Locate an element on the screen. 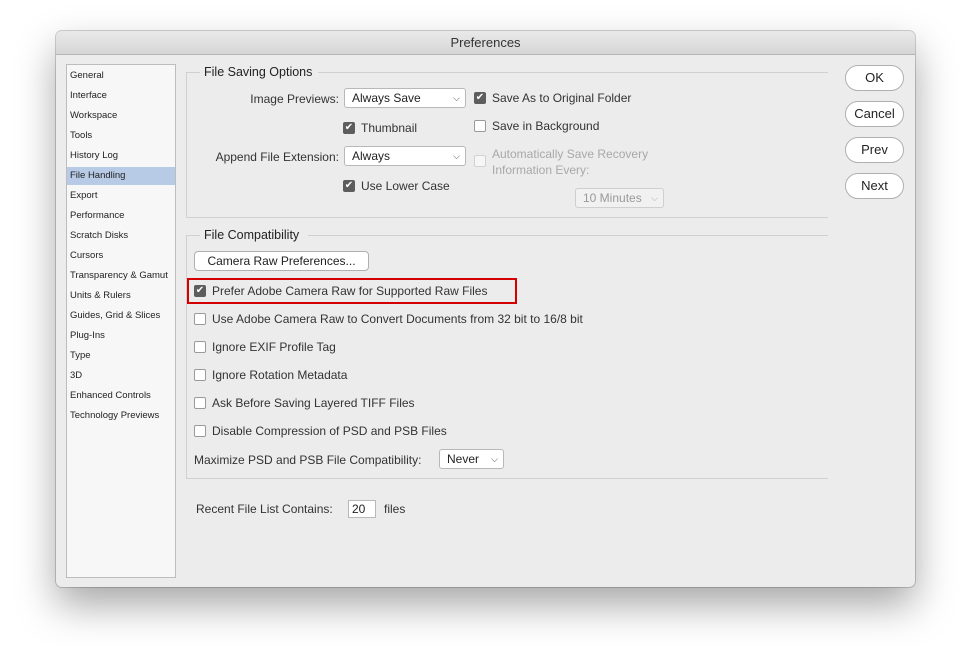 Image resolution: width=971 pixels, height=667 pixels. sidebar-item-general: General is located at coordinates (121, 76).